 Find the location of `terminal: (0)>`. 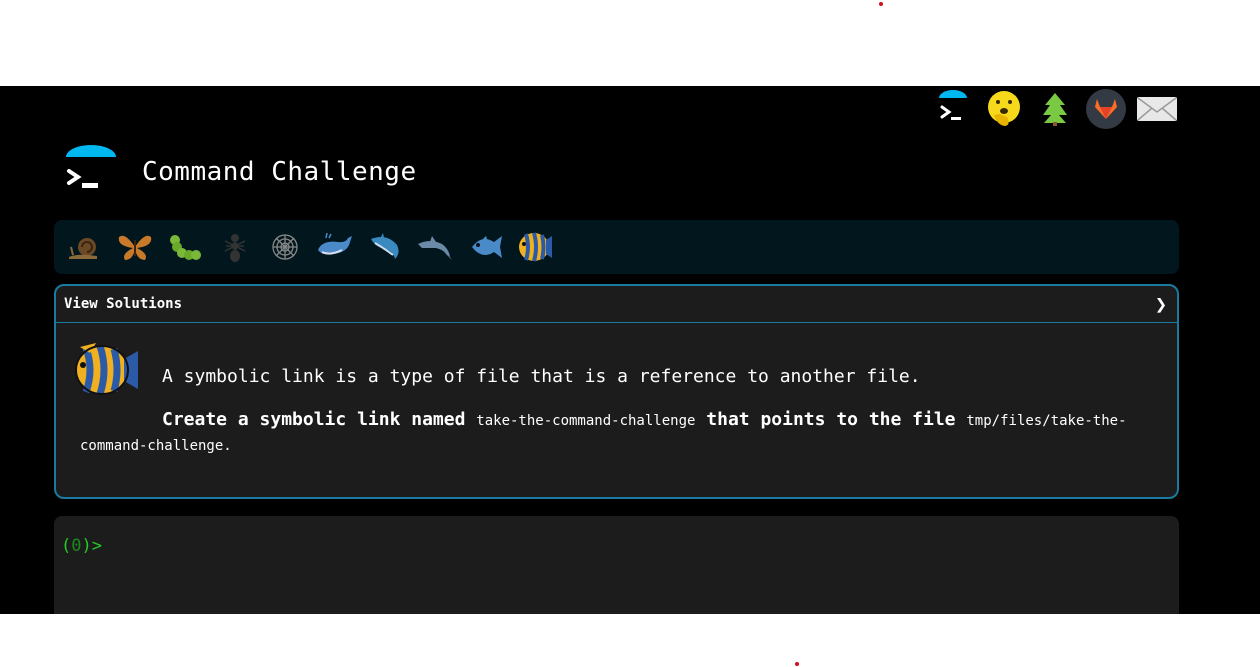

terminal: (0)> is located at coordinates (616, 565).